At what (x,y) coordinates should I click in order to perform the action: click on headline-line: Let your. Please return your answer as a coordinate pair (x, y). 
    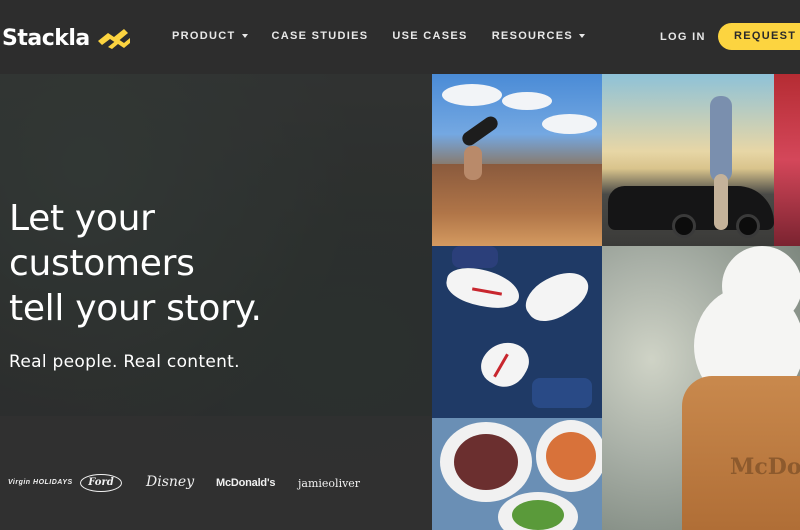
    Looking at the image, I should click on (82, 218).